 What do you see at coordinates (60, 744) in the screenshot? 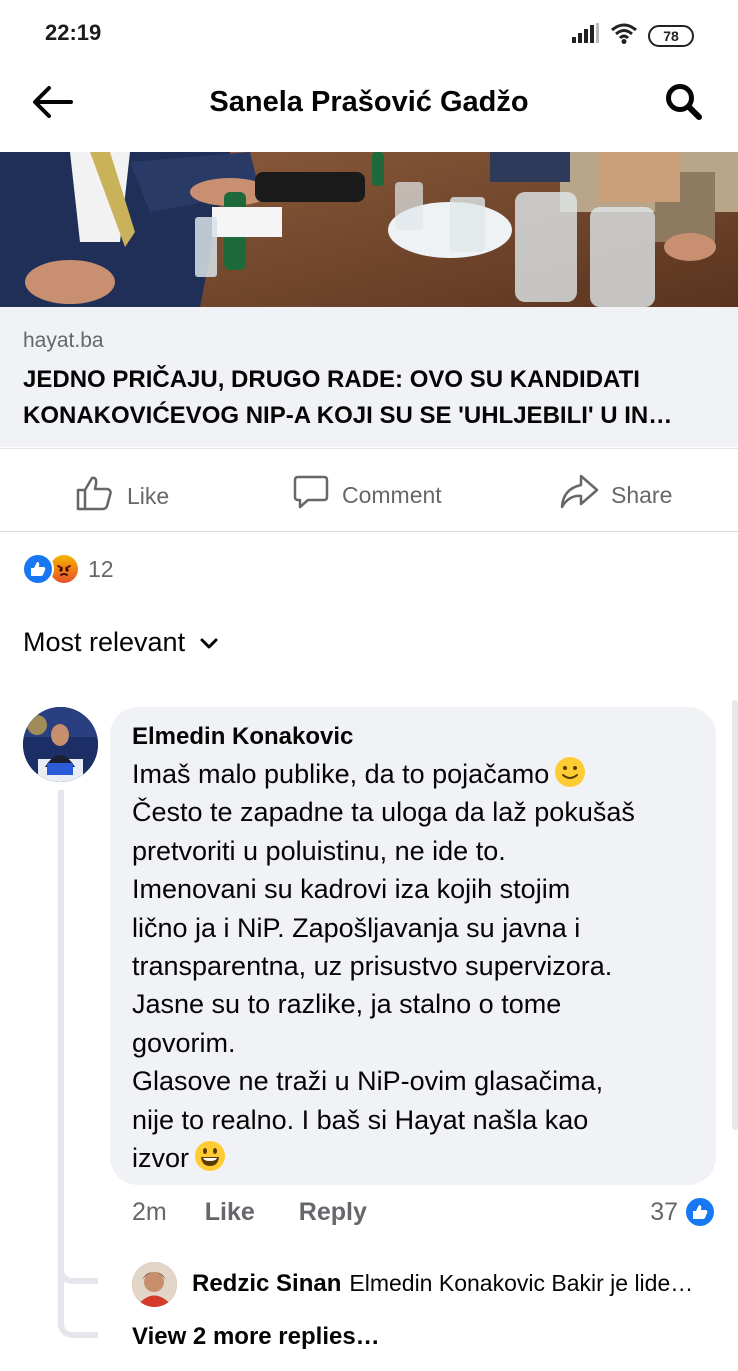
I see `avatar` at bounding box center [60, 744].